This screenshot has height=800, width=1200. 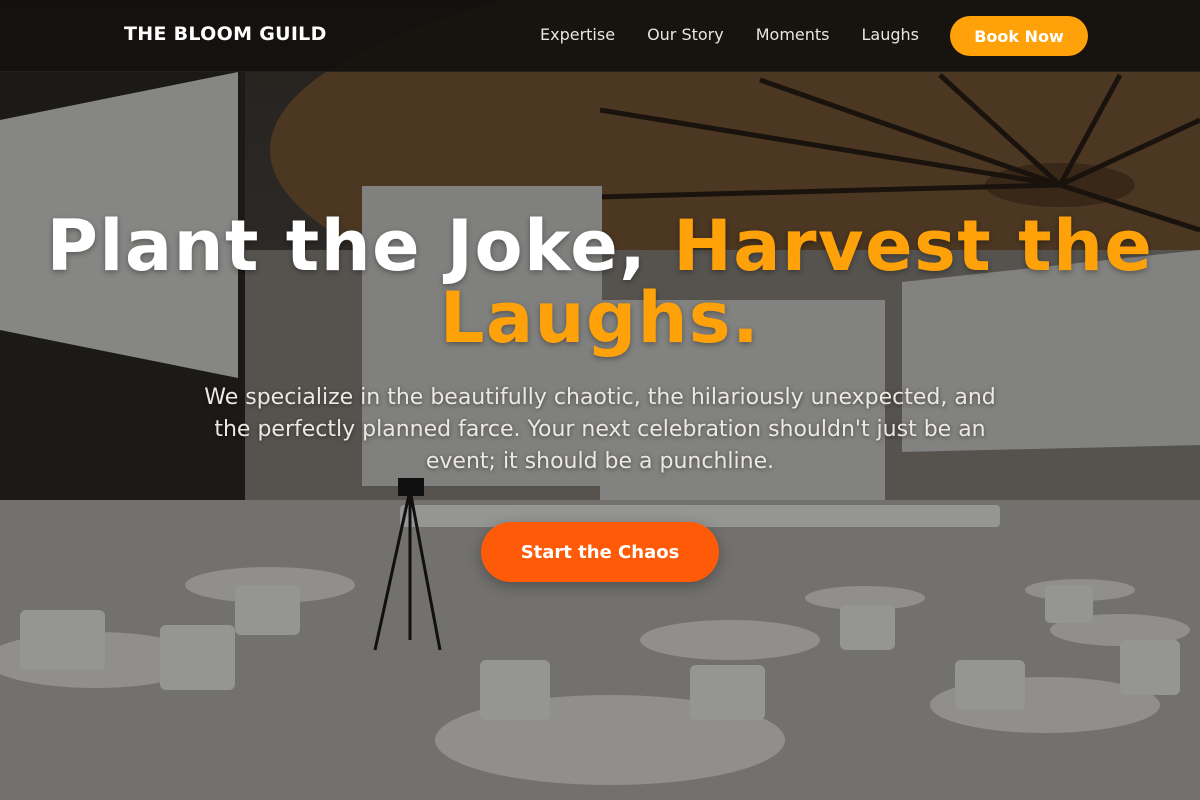 I want to click on start-the-chaos-button: Start the Chaos, so click(x=600, y=552).